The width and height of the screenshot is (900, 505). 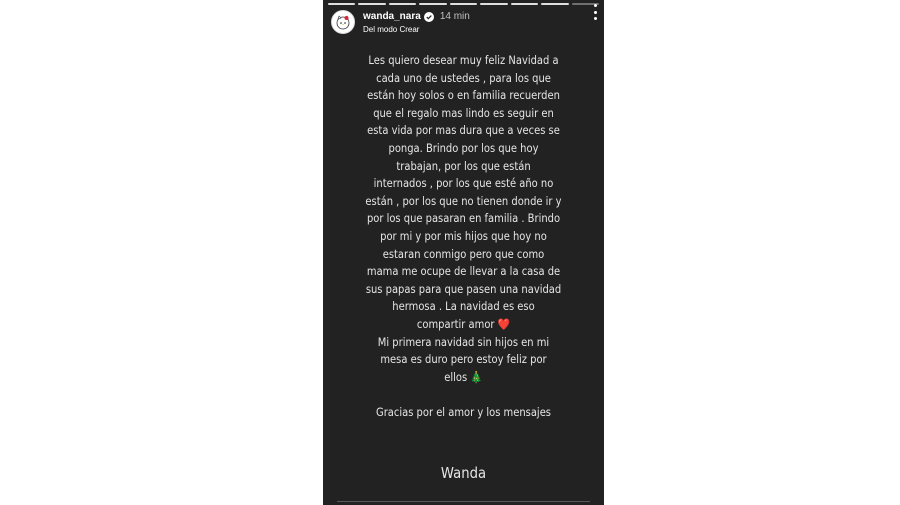 I want to click on message-line: por mi y por mis hijos que hoy no, so click(x=463, y=236).